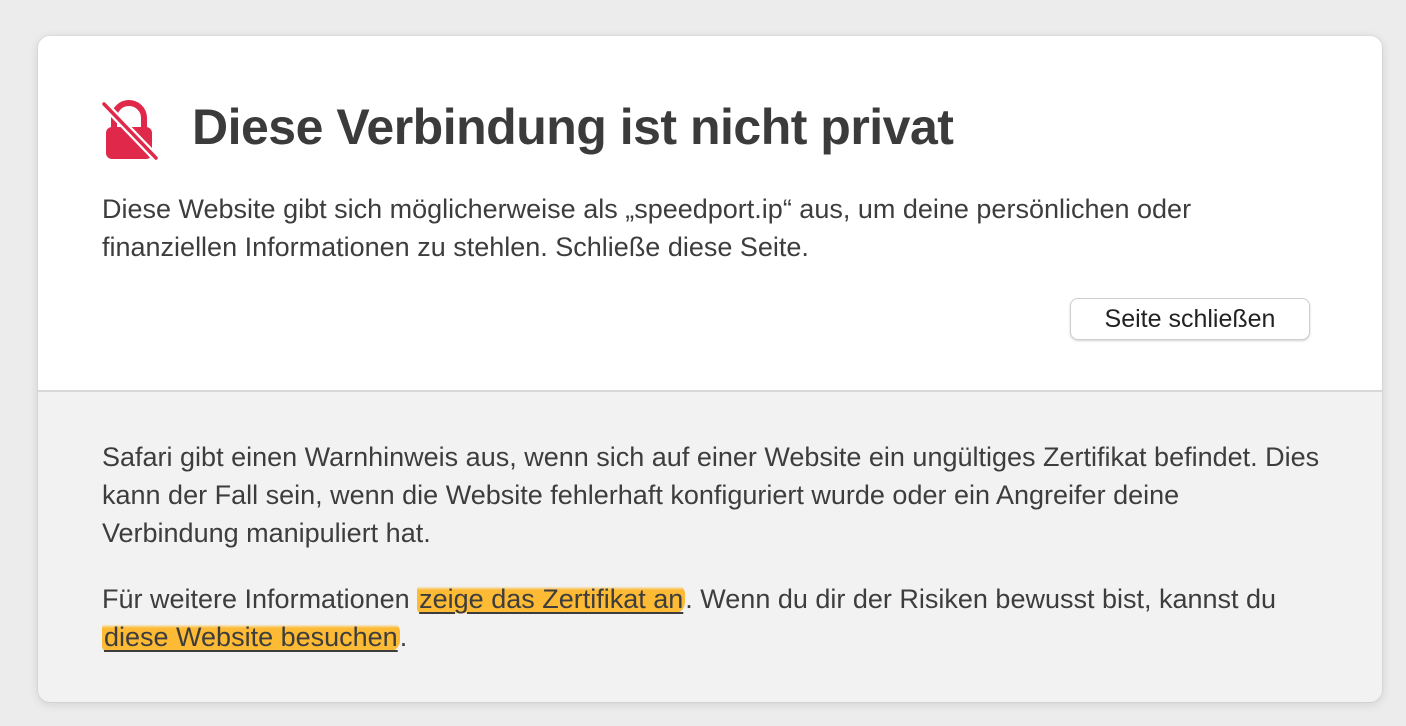 Image resolution: width=1406 pixels, height=726 pixels. What do you see at coordinates (573, 127) in the screenshot?
I see `page-title: Diese Verbindung ist nicht privat` at bounding box center [573, 127].